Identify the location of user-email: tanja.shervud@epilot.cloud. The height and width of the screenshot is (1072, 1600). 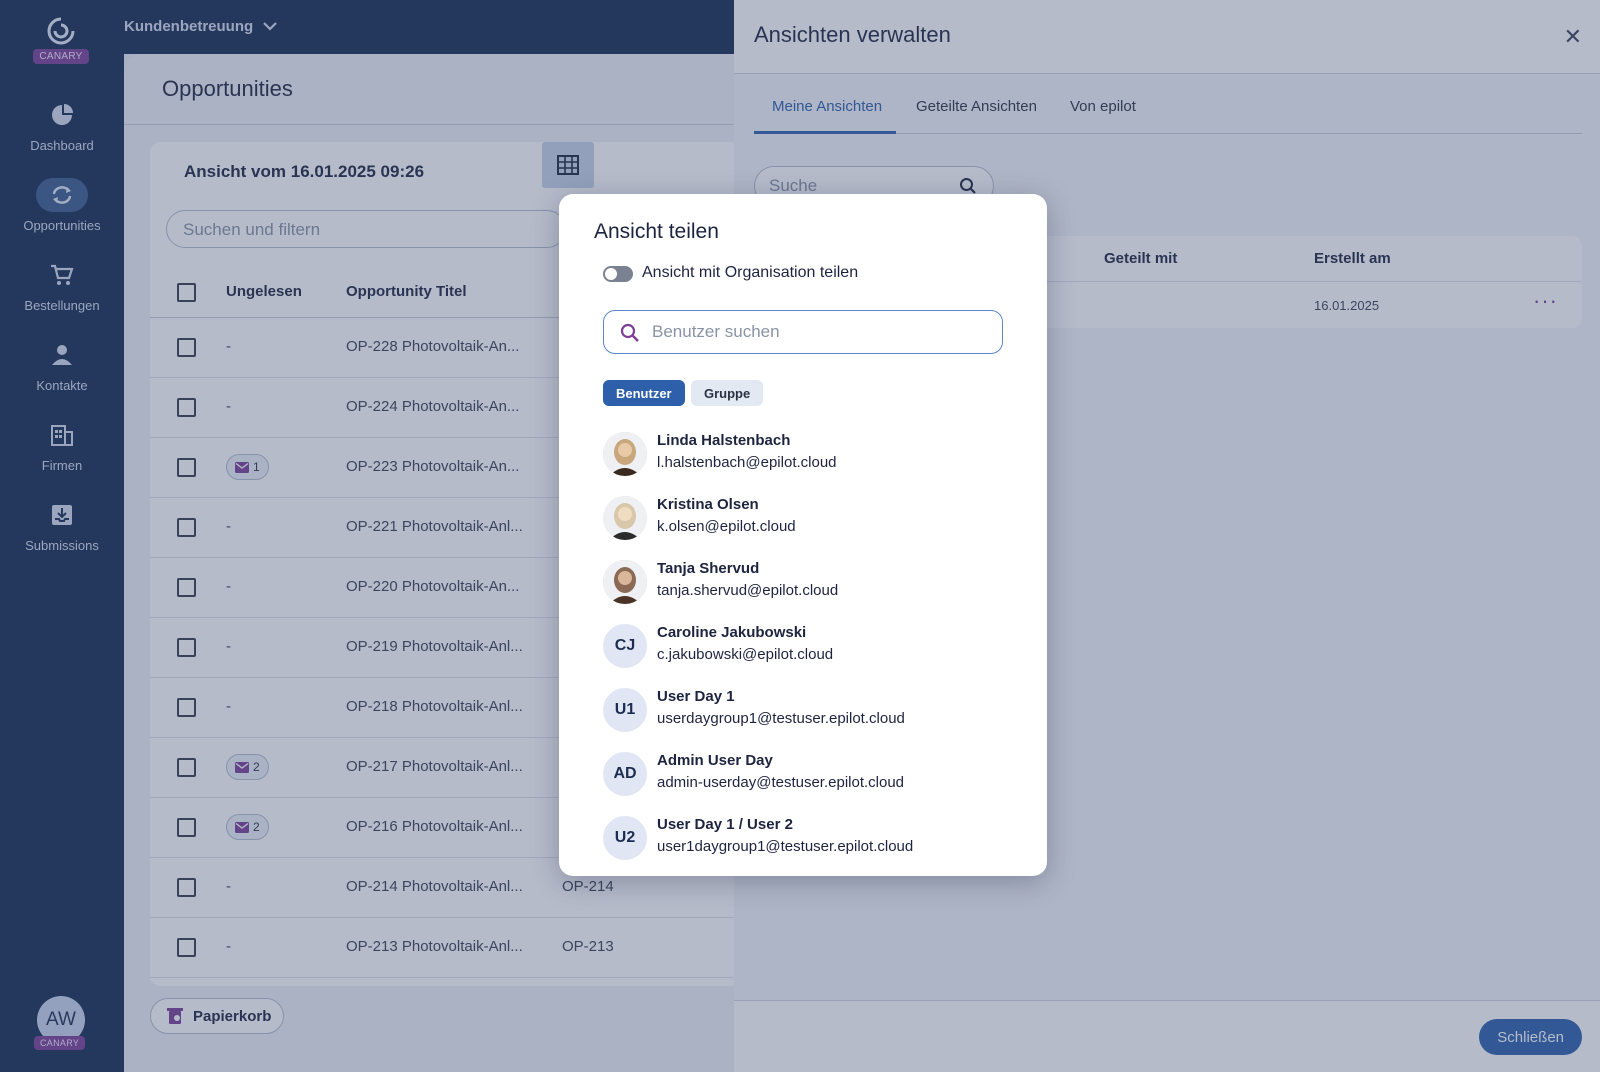
(748, 590).